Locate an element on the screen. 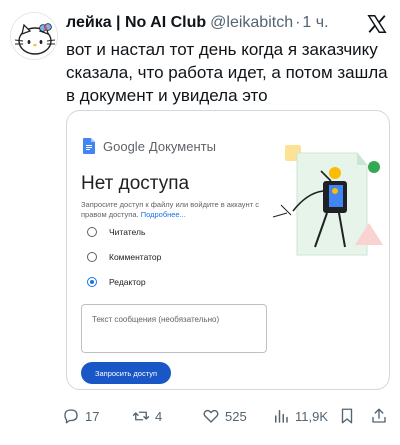 This screenshot has width=400, height=445. locked-document-illustration is located at coordinates (327, 200).